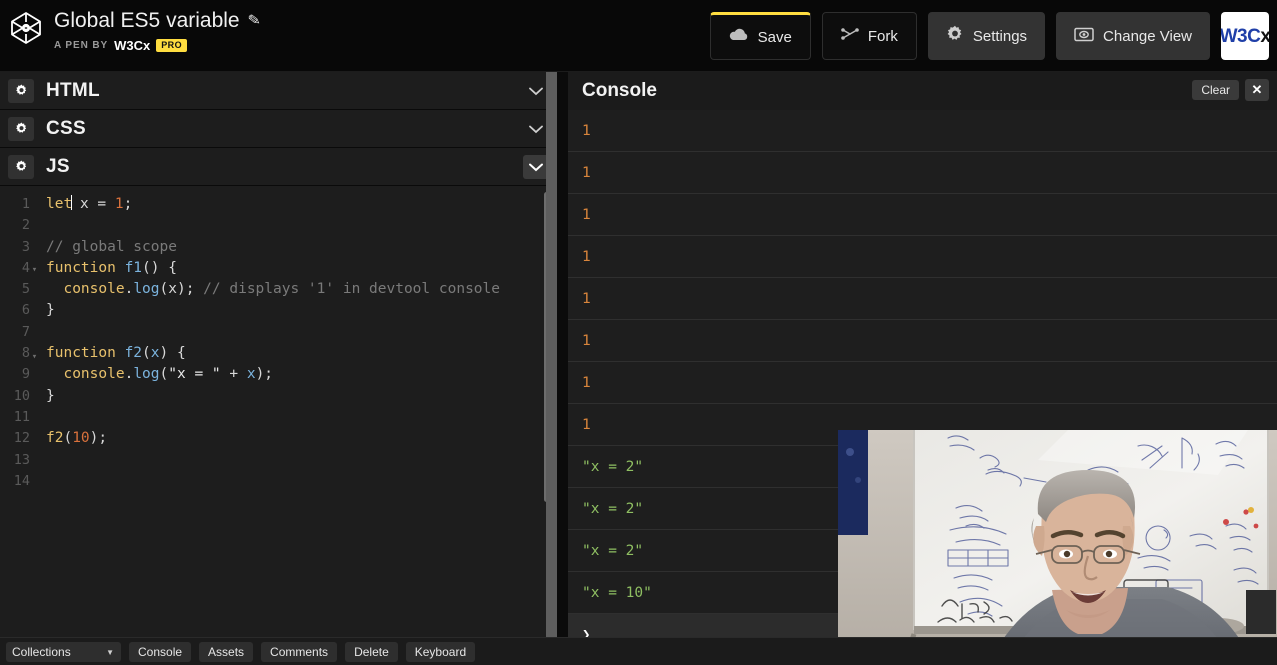 This screenshot has width=1277, height=665. I want to click on editor-gutter: 1234567 8 9 10 11 12 13 14, so click(21, 342).